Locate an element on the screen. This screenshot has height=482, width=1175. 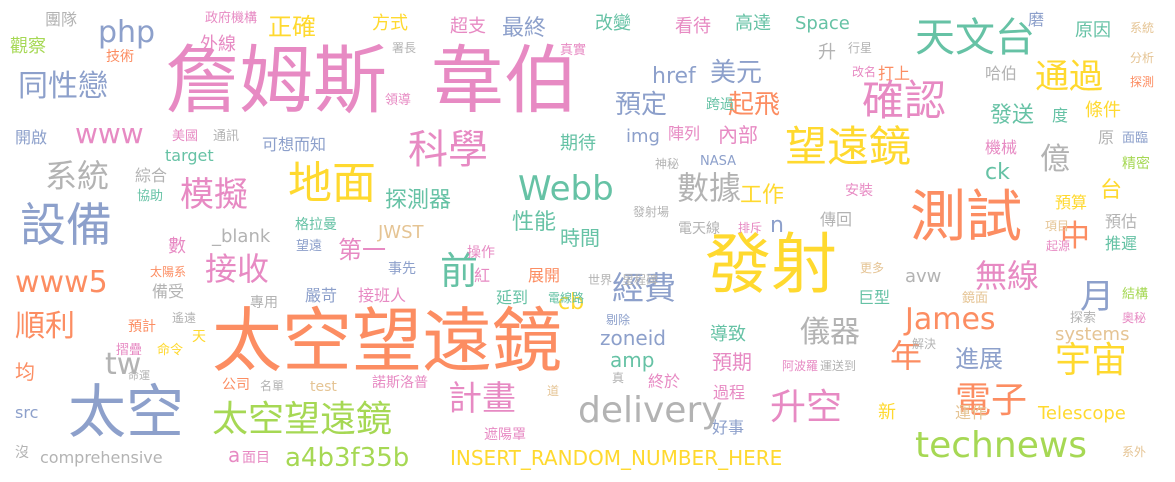
word-hundred-million: 億 is located at coordinates (1055, 159).